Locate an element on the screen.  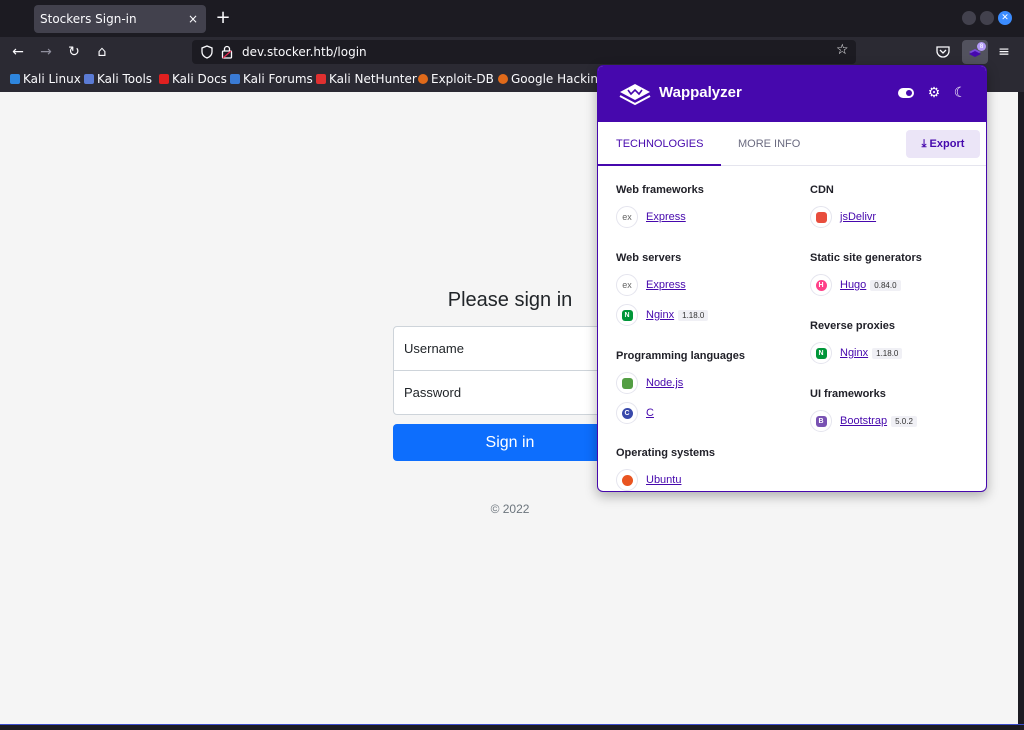
version-badge: 0.84.0 is located at coordinates (885, 285).